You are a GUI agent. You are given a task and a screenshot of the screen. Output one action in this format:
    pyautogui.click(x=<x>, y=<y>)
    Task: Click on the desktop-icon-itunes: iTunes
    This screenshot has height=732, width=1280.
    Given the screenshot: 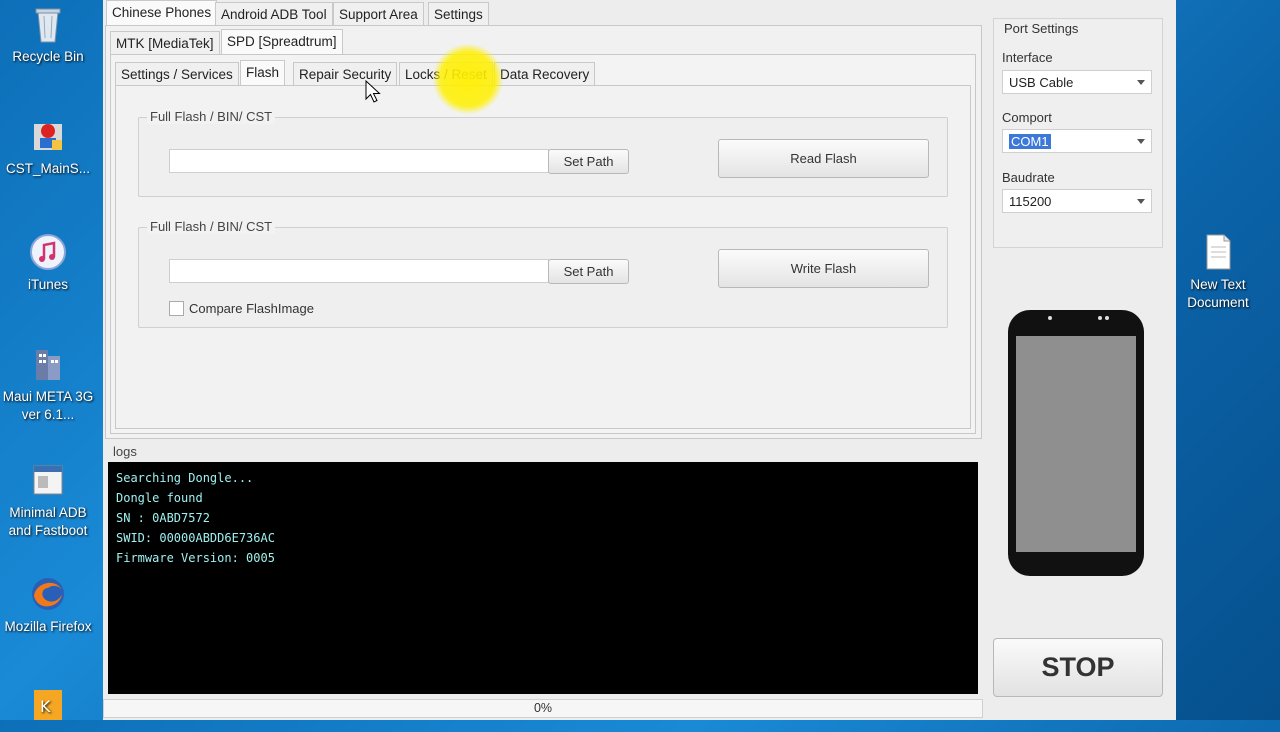 What is the action you would take?
    pyautogui.click(x=48, y=263)
    